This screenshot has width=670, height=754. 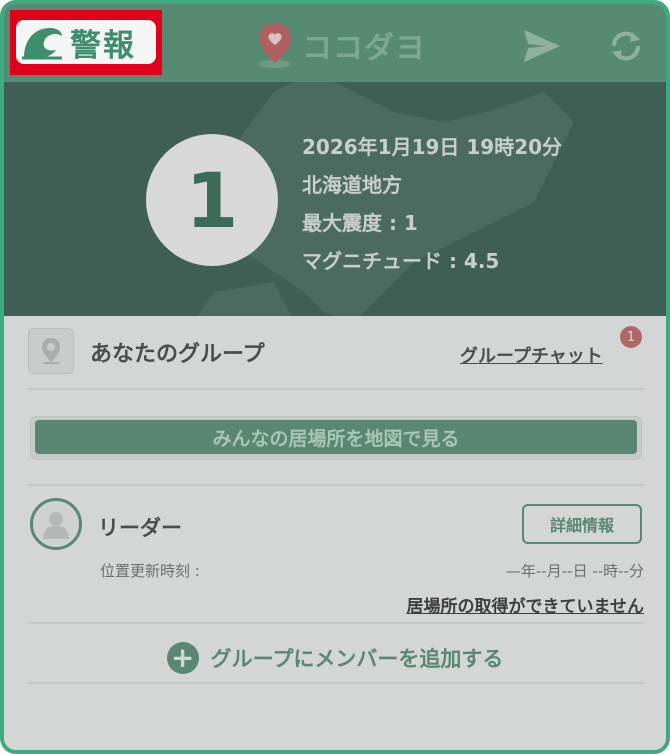 I want to click on top-bar: 警報 ココダヨ, so click(x=335, y=43).